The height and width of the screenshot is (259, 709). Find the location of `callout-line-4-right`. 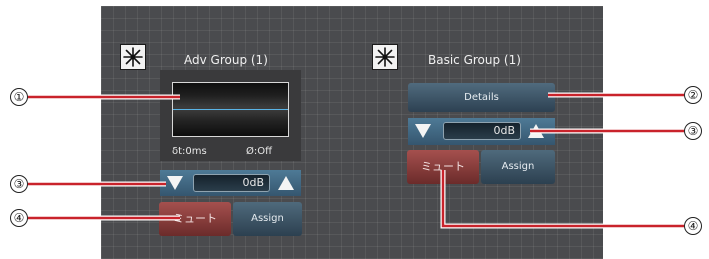

callout-line-4-right is located at coordinates (562, 199).